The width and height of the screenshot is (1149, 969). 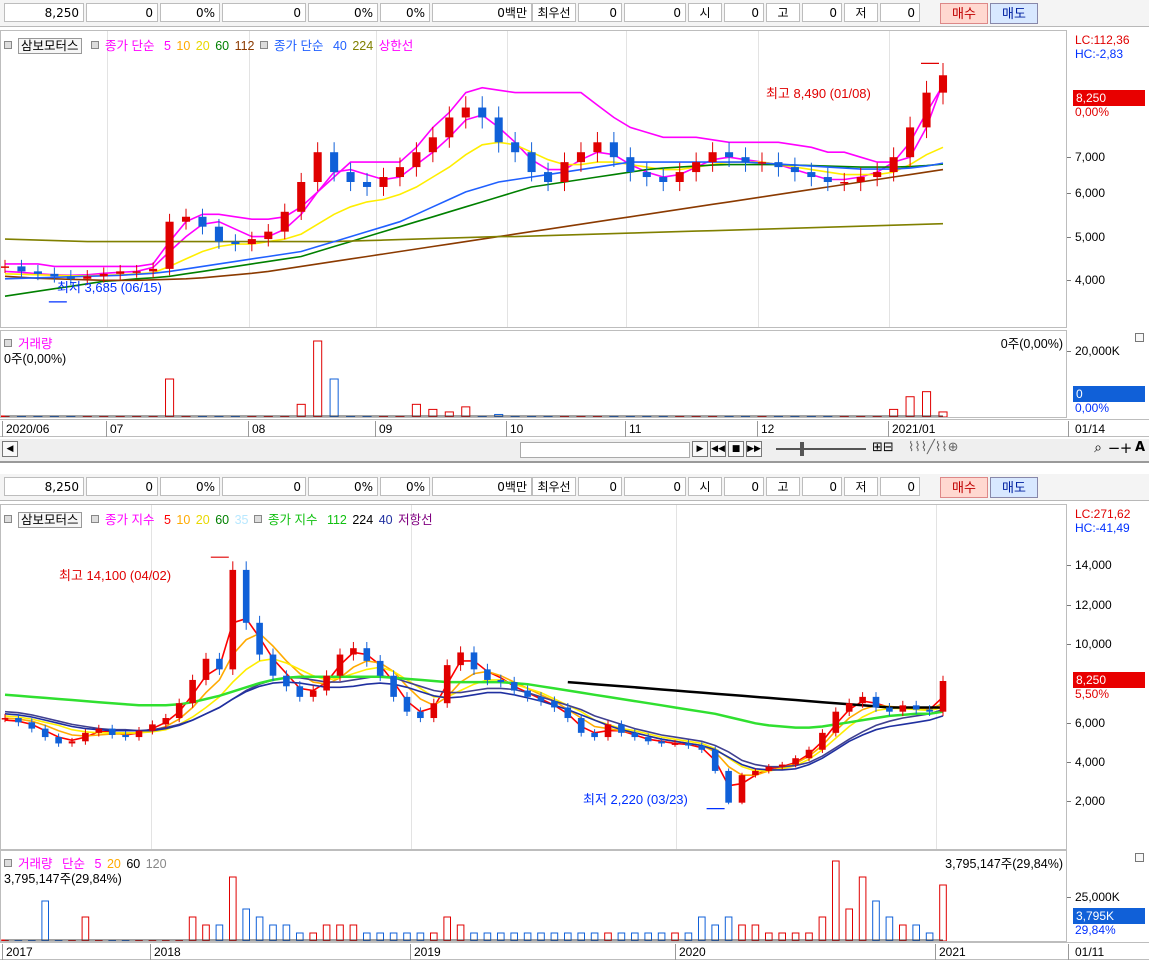 I want to click on open-cell: 0, so click(x=744, y=12).